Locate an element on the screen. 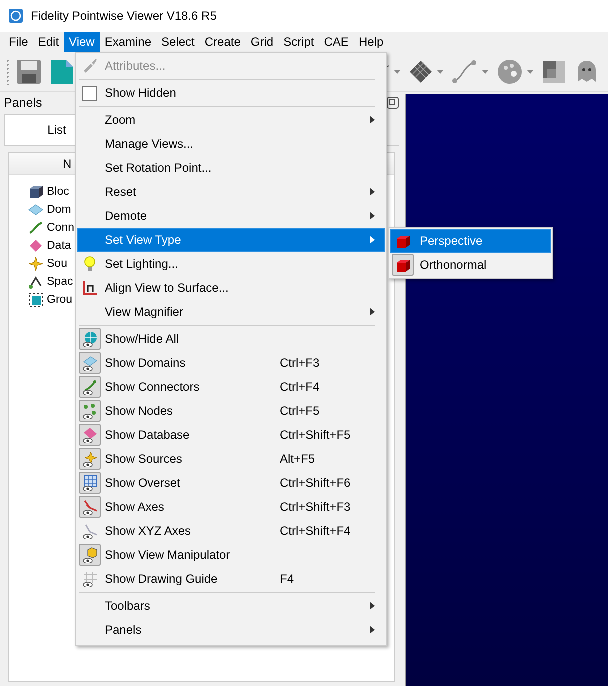 The height and width of the screenshot is (686, 608). panel-title: Panels is located at coordinates (23, 103).